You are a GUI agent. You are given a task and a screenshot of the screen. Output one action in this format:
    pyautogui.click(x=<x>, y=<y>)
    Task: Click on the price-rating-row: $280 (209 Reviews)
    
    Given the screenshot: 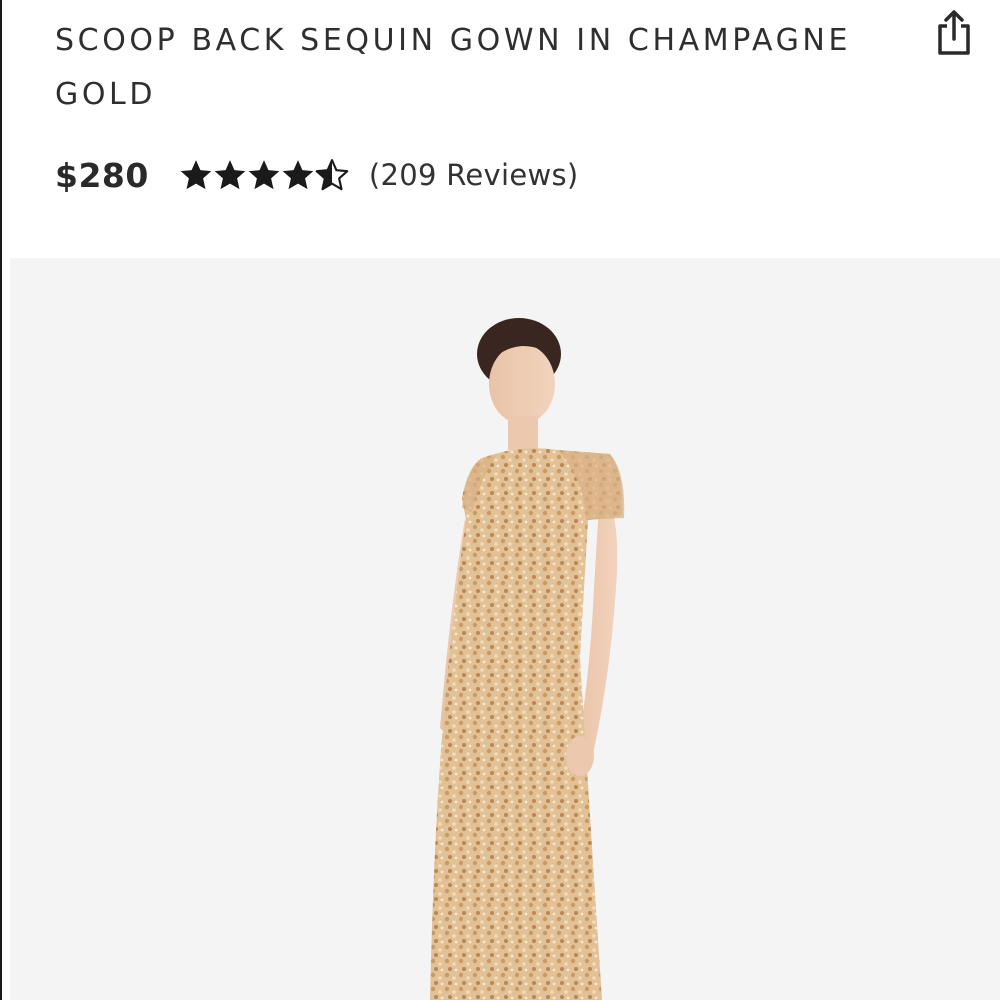 What is the action you would take?
    pyautogui.click(x=317, y=175)
    